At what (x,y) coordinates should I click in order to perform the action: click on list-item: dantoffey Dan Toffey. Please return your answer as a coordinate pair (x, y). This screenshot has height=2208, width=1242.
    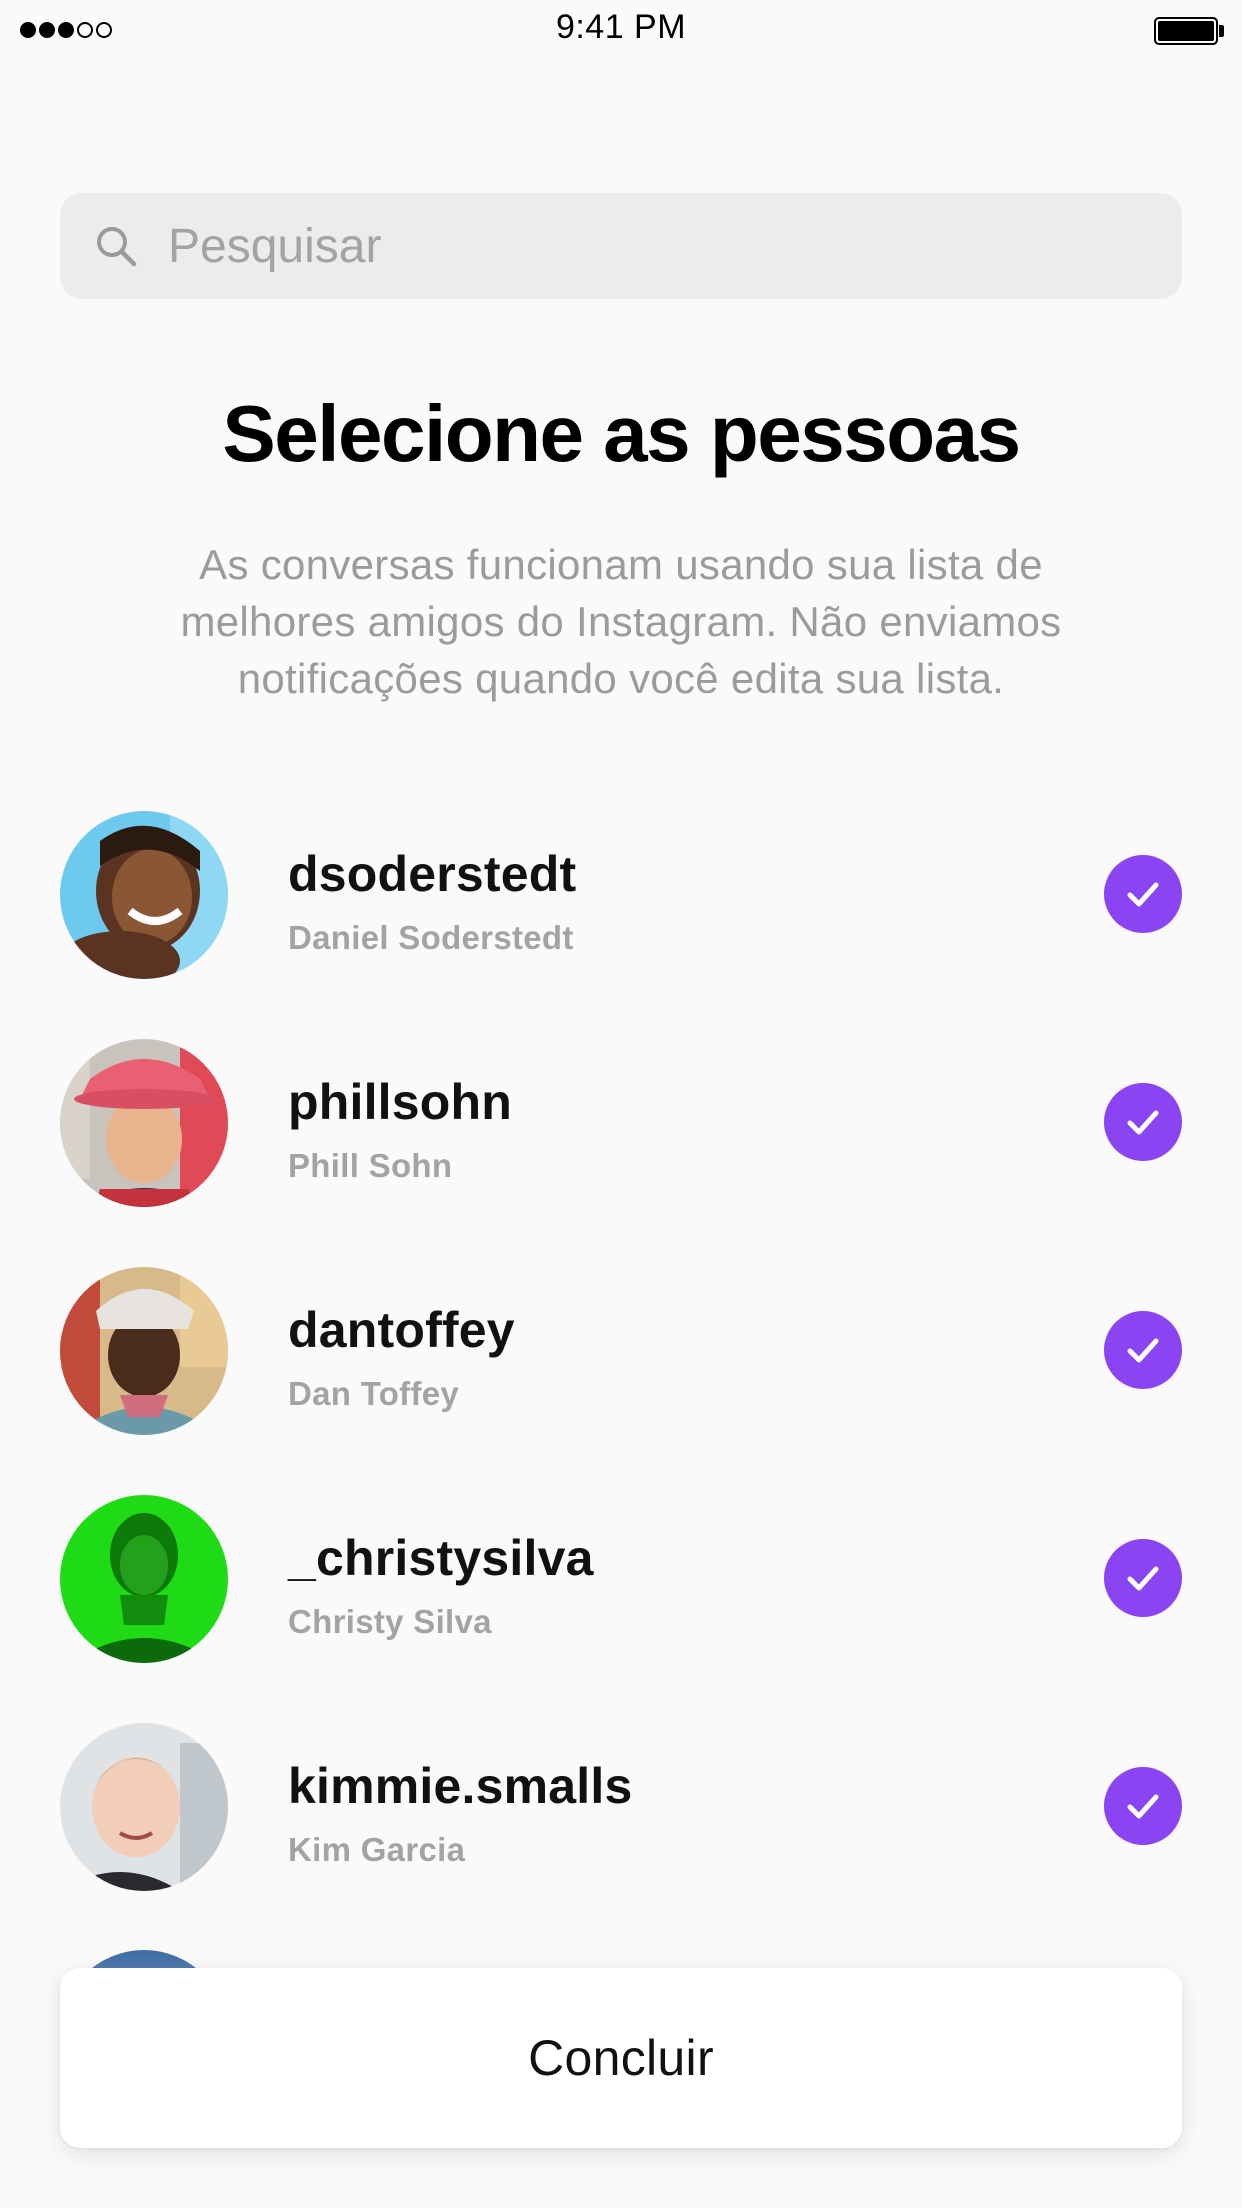
    Looking at the image, I should click on (621, 1352).